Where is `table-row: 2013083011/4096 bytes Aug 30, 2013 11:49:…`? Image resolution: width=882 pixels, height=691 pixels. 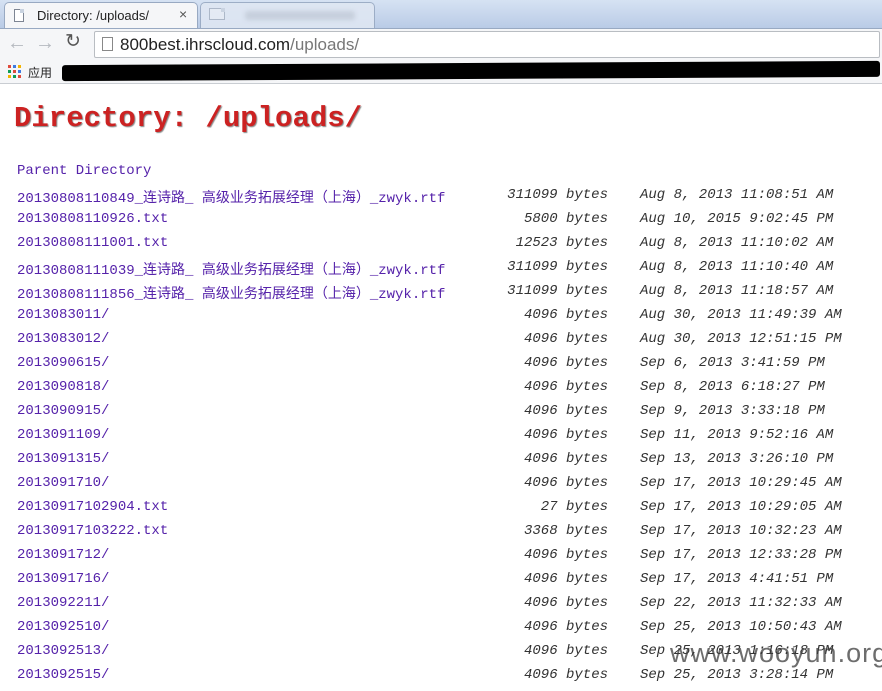 table-row: 2013083011/4096 bytes Aug 30, 2013 11:49:… is located at coordinates (441, 319).